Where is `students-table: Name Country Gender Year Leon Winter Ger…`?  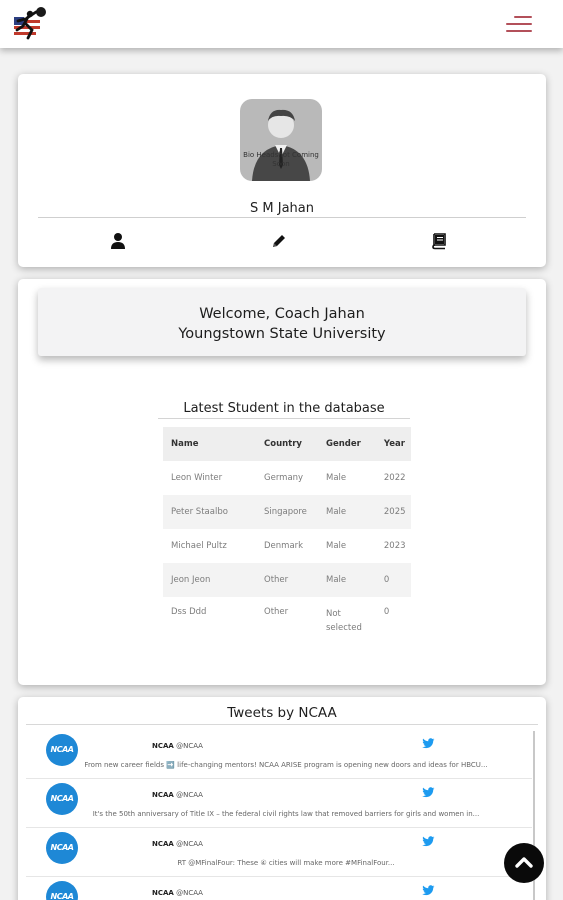
students-table: Name Country Gender Year Leon Winter Ger… is located at coordinates (287, 534).